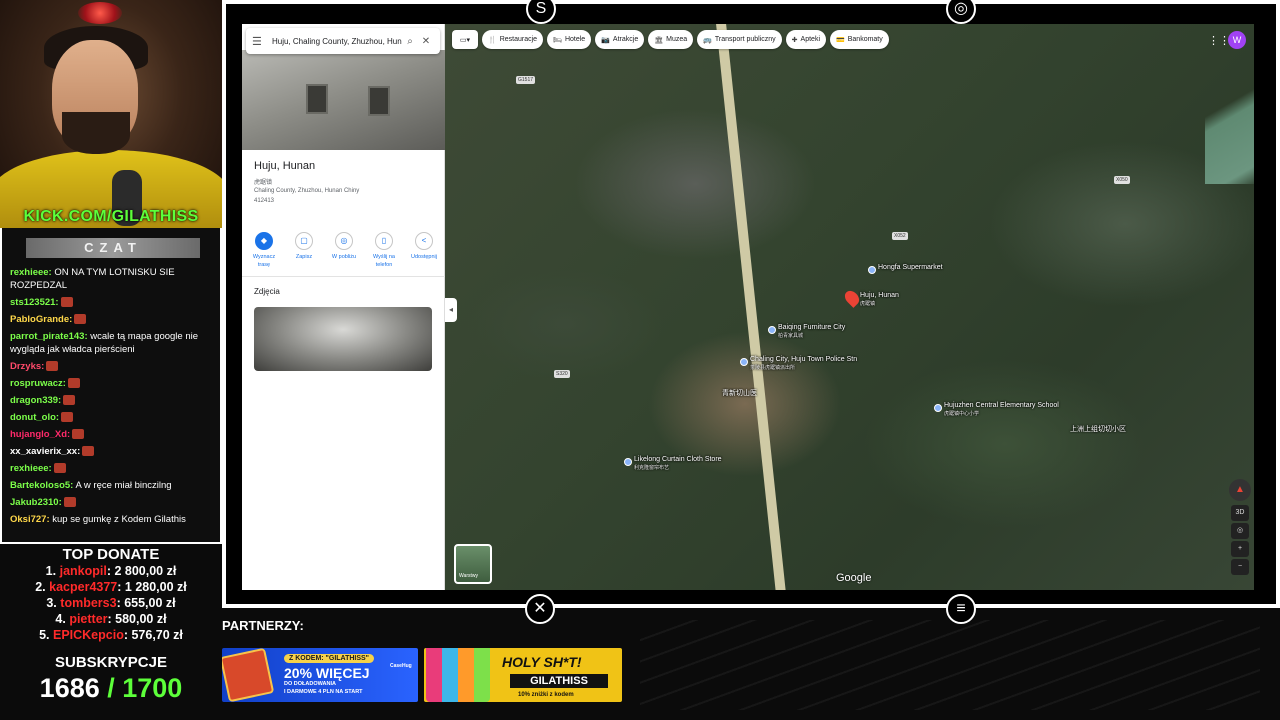 The width and height of the screenshot is (1280, 720). Describe the element at coordinates (804, 359) in the screenshot. I see `map-label-text: Chaling City, Huju Town Police Stn` at that location.